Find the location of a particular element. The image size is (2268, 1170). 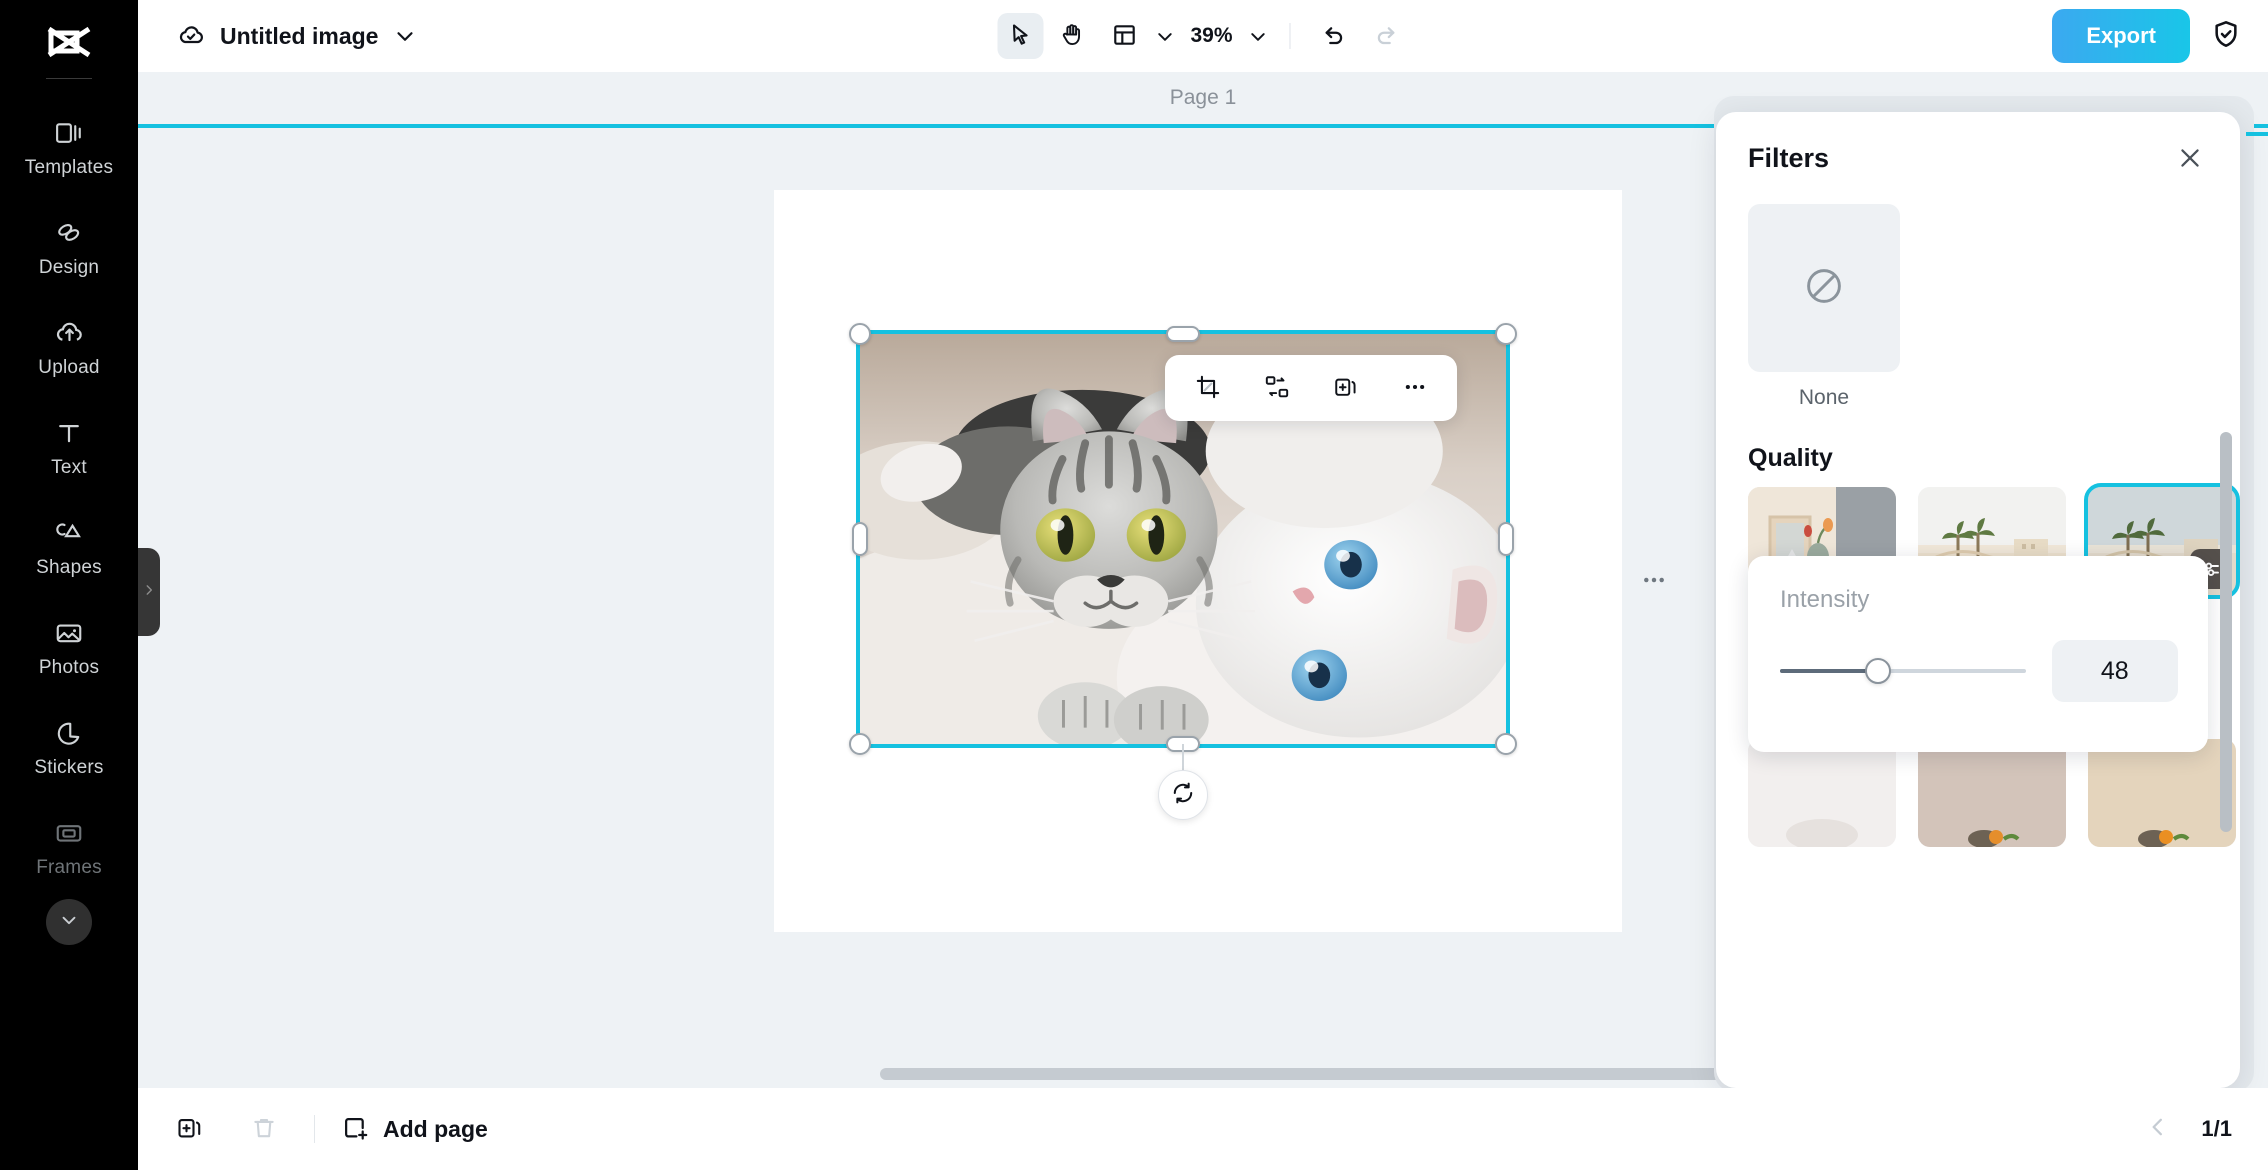

trash-icon is located at coordinates (264, 1129).